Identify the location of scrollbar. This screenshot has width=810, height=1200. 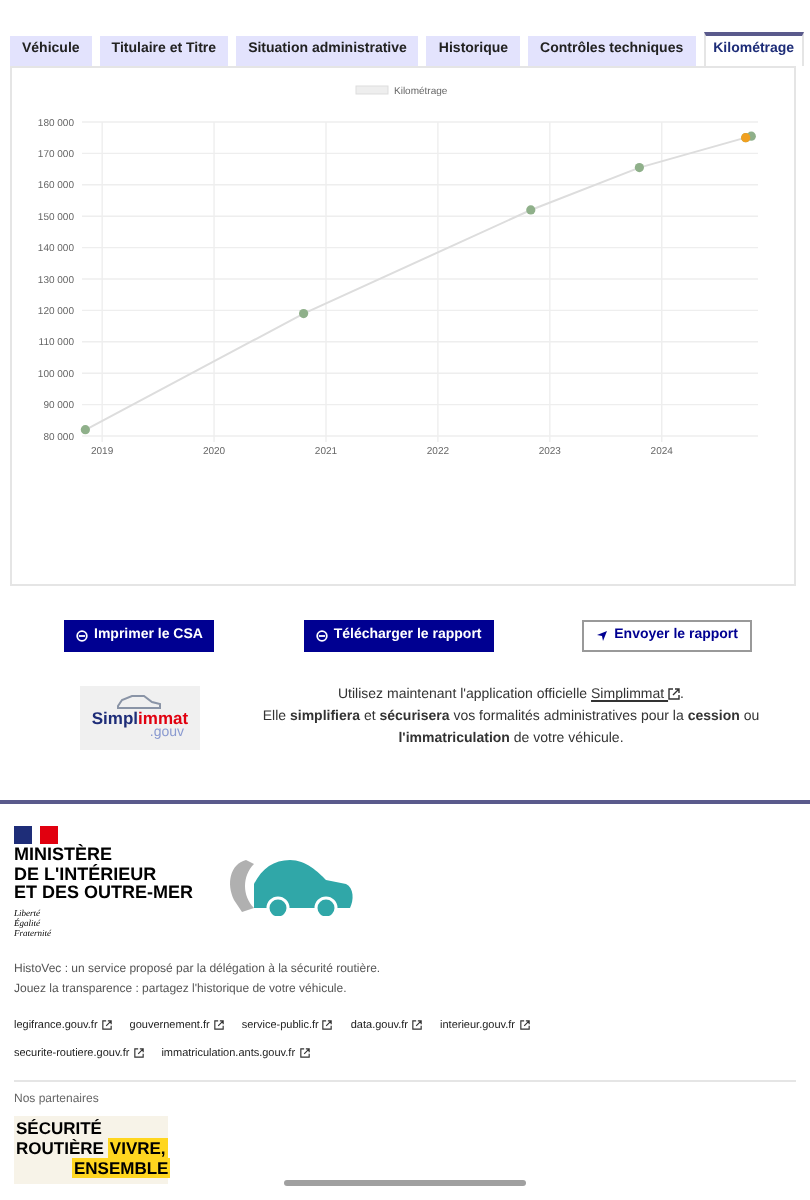
(405, 1183).